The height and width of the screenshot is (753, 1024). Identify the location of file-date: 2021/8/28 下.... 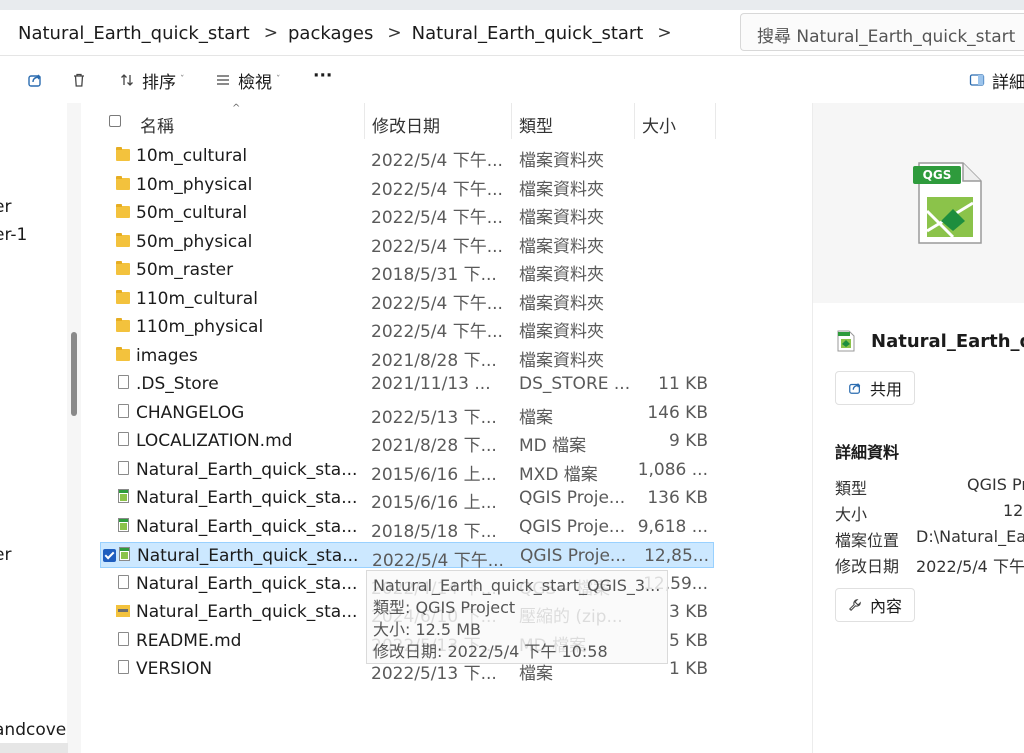
(434, 360).